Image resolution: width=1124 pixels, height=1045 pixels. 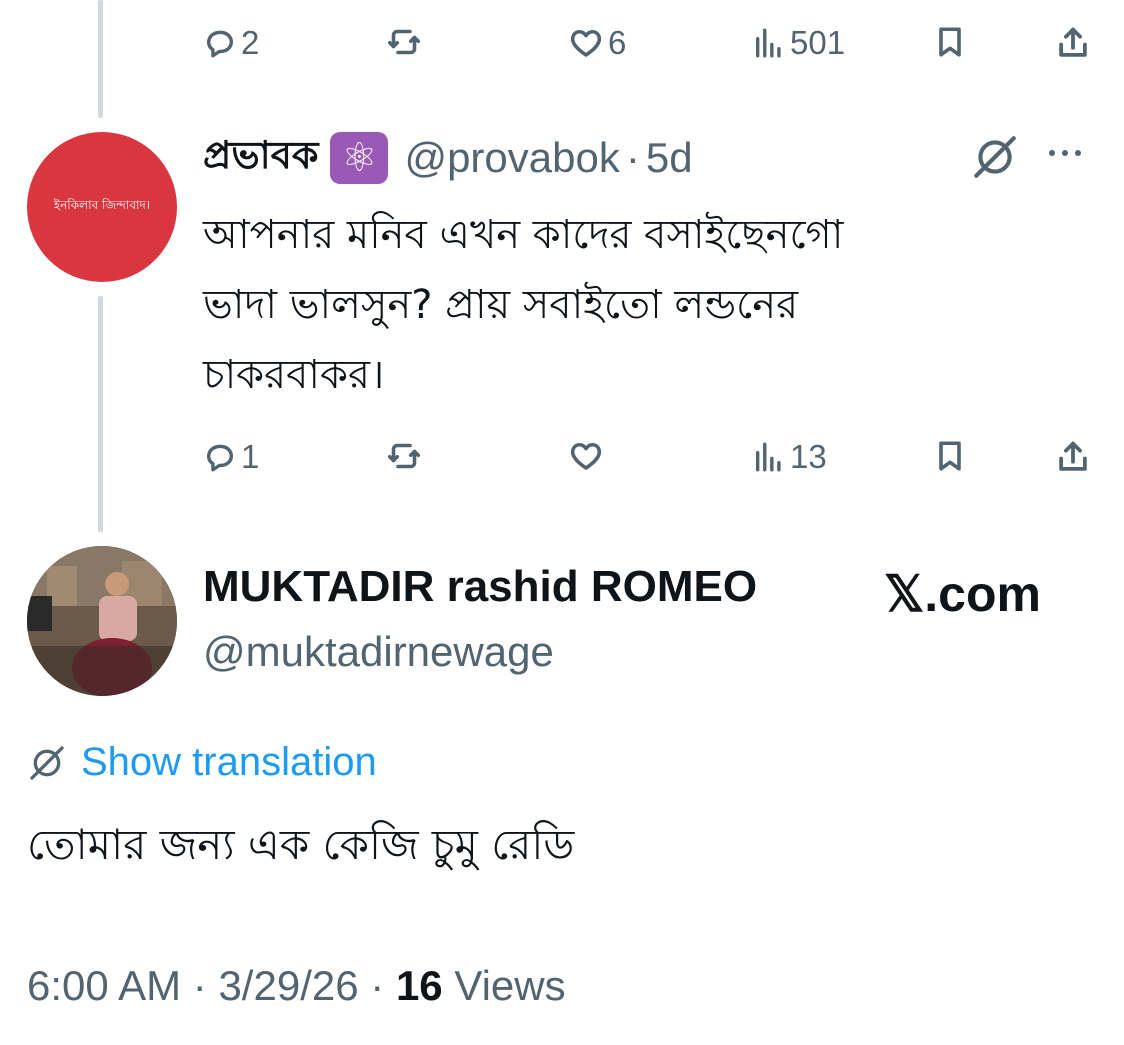 I want to click on main-handle: @muktadirnewage, so click(x=378, y=652).